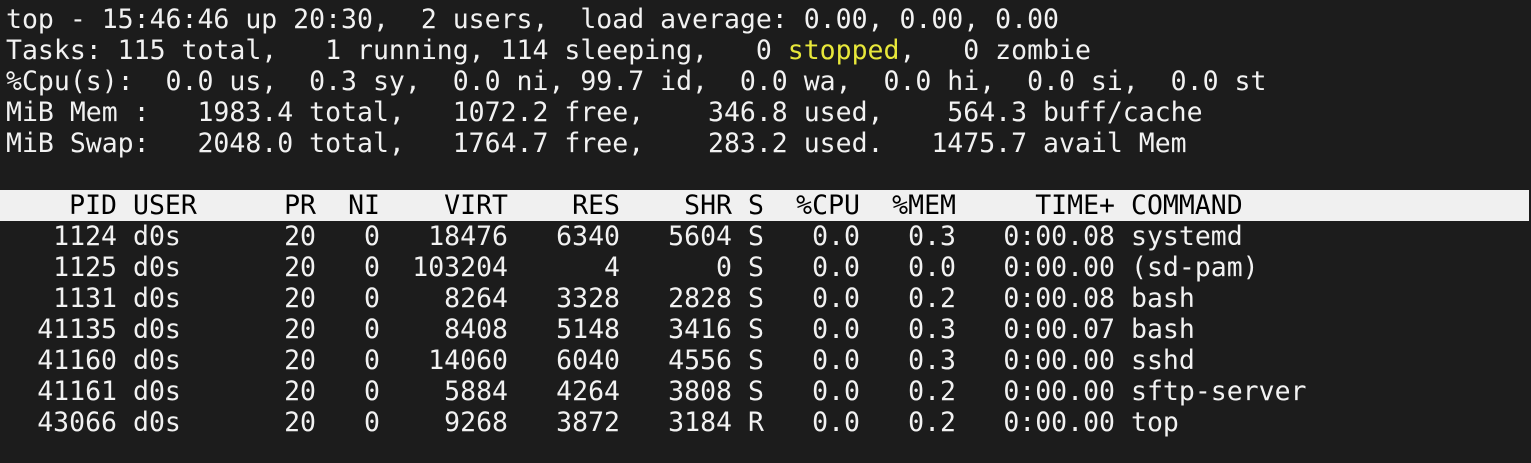 The height and width of the screenshot is (463, 1531). What do you see at coordinates (932, 267) in the screenshot?
I see `cell-mem: 0.0` at bounding box center [932, 267].